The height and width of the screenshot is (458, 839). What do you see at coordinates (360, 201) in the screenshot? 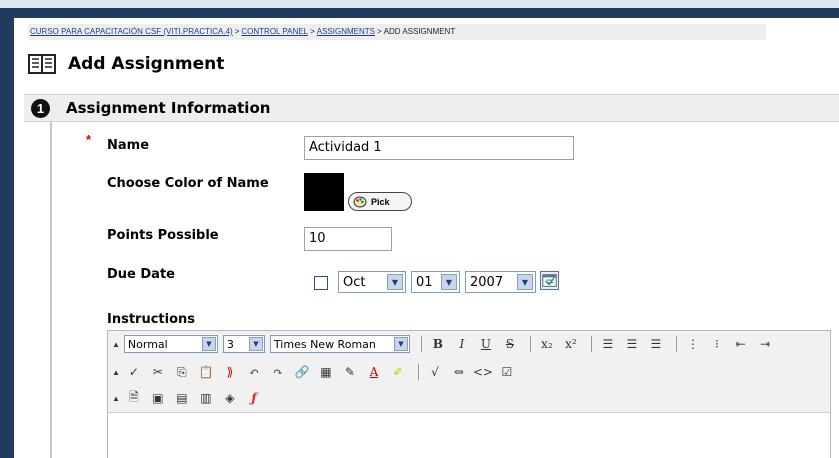
I see `palette-icon` at bounding box center [360, 201].